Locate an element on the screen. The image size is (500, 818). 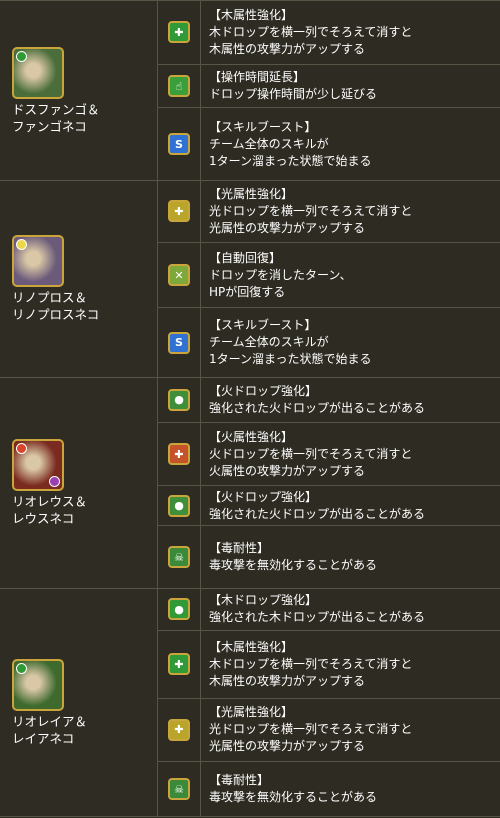
awakening-row: ✕ 【自動回復】ドロップを消したターン、 HPが回復する is located at coordinates (329, 275).